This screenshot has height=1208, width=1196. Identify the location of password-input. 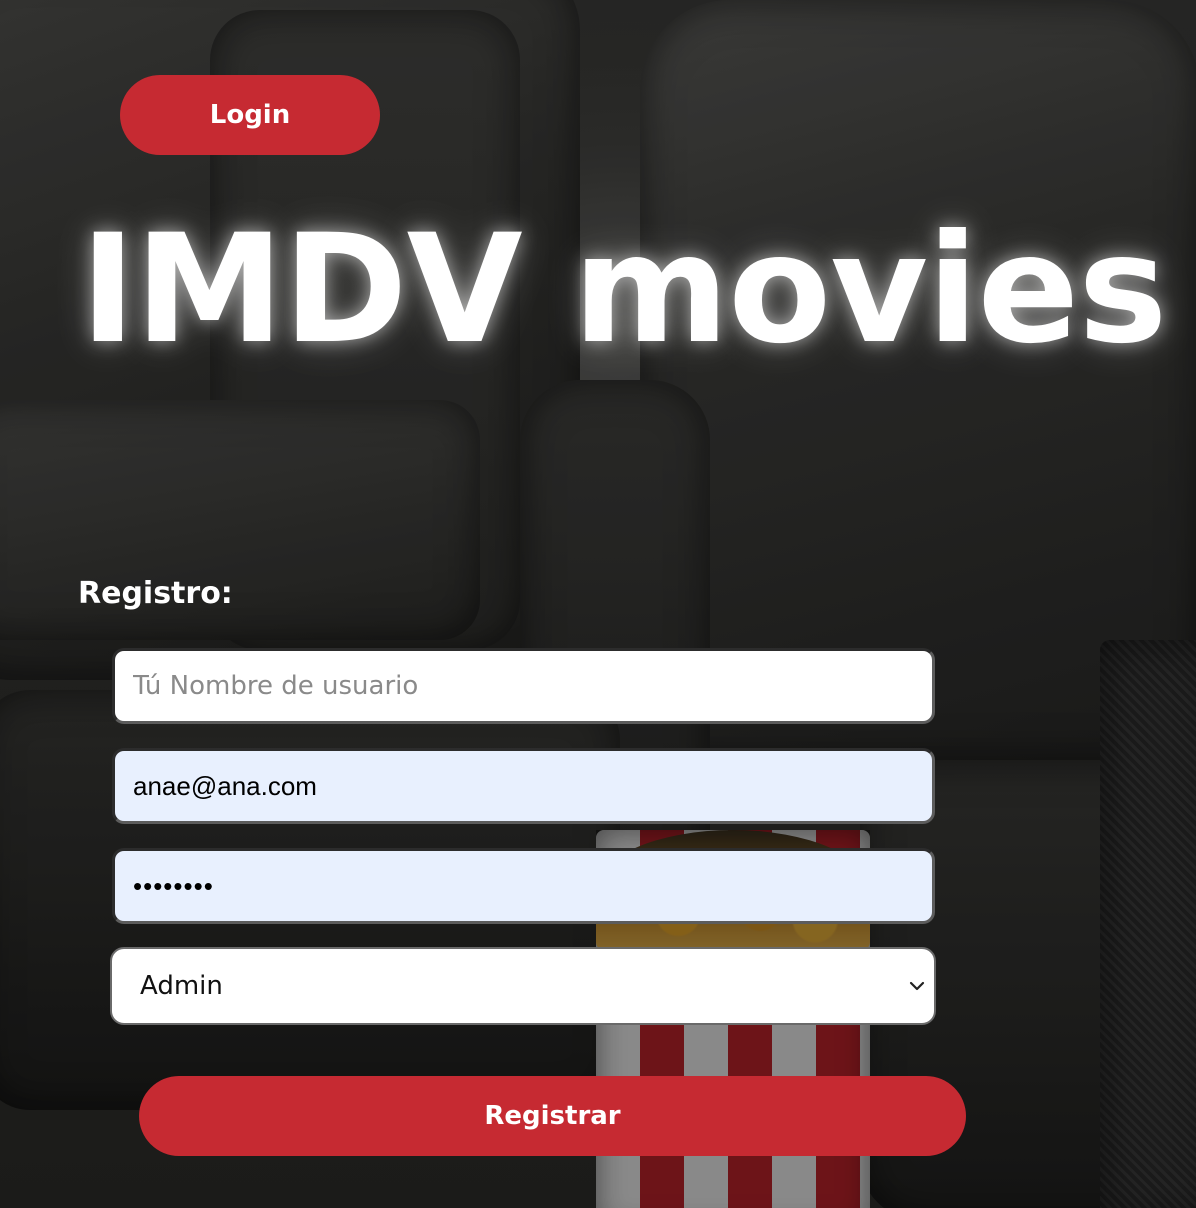
(523, 886).